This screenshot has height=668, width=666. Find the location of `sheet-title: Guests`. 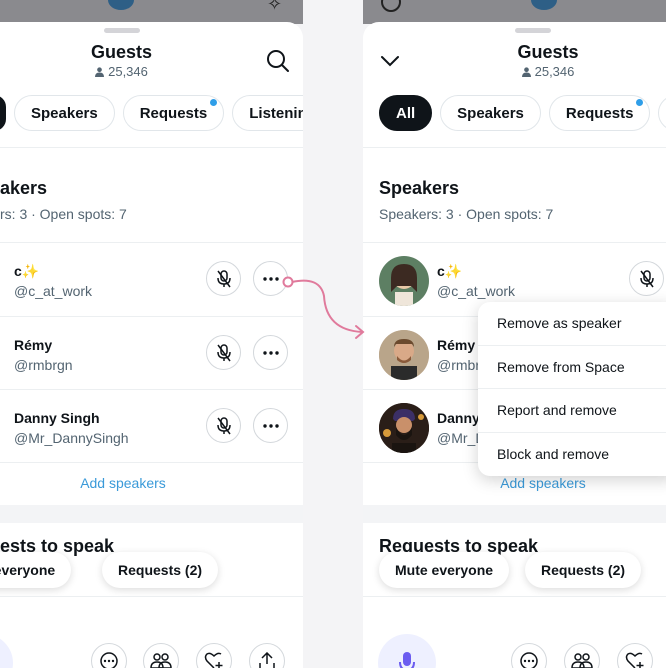

sheet-title: Guests is located at coordinates (121, 52).